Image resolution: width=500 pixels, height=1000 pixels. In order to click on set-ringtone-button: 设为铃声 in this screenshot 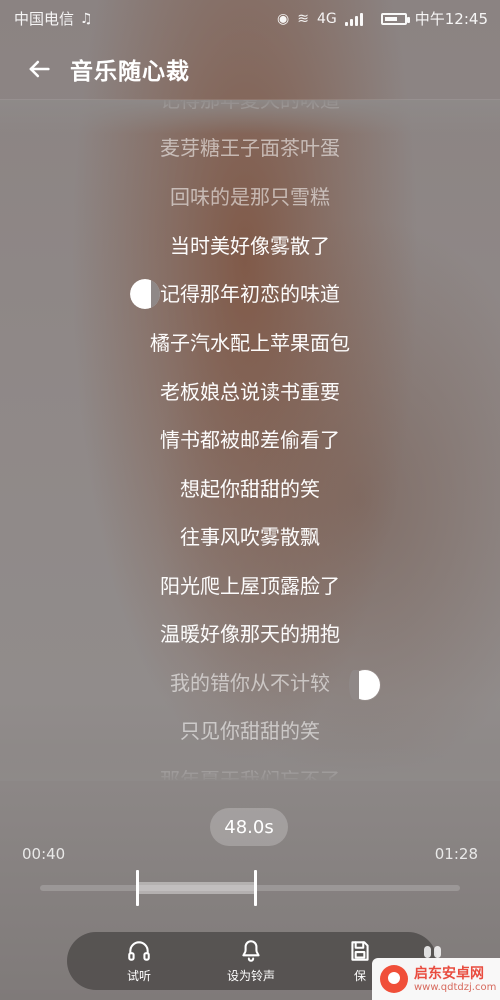, I will do `click(251, 961)`.